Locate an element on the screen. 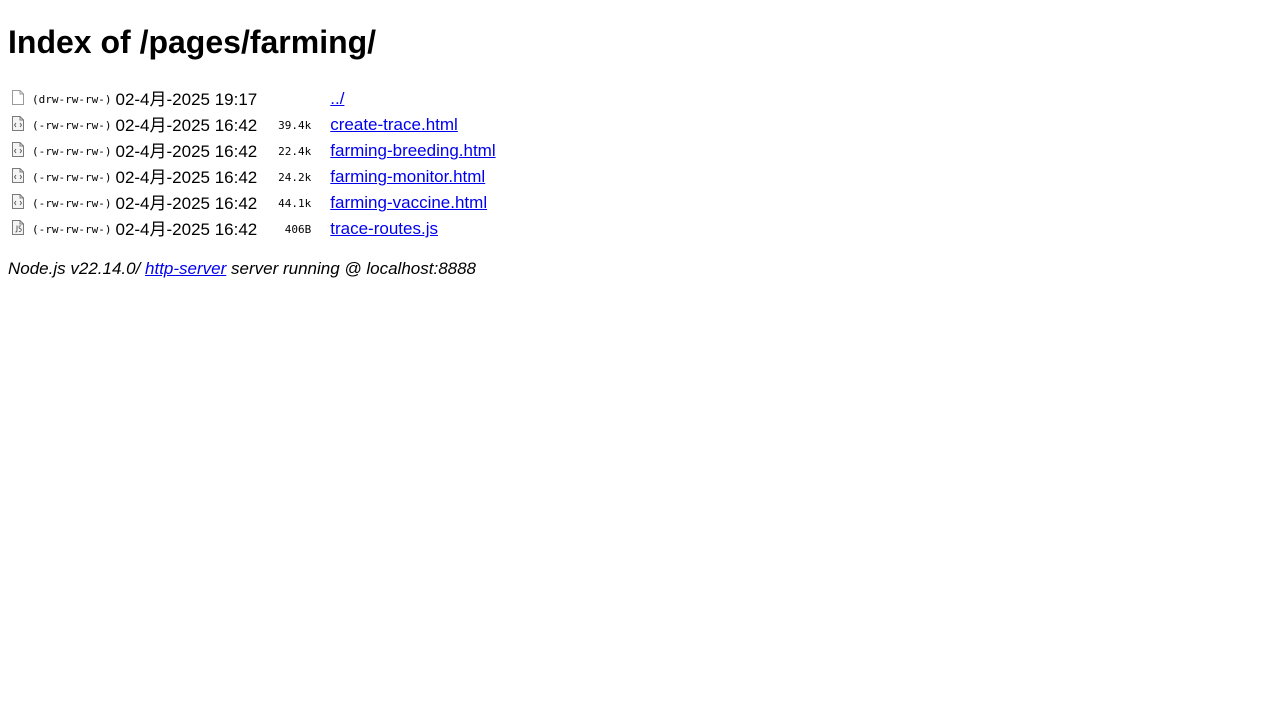 This screenshot has width=1280, height=720. js-file-icon is located at coordinates (18, 227).